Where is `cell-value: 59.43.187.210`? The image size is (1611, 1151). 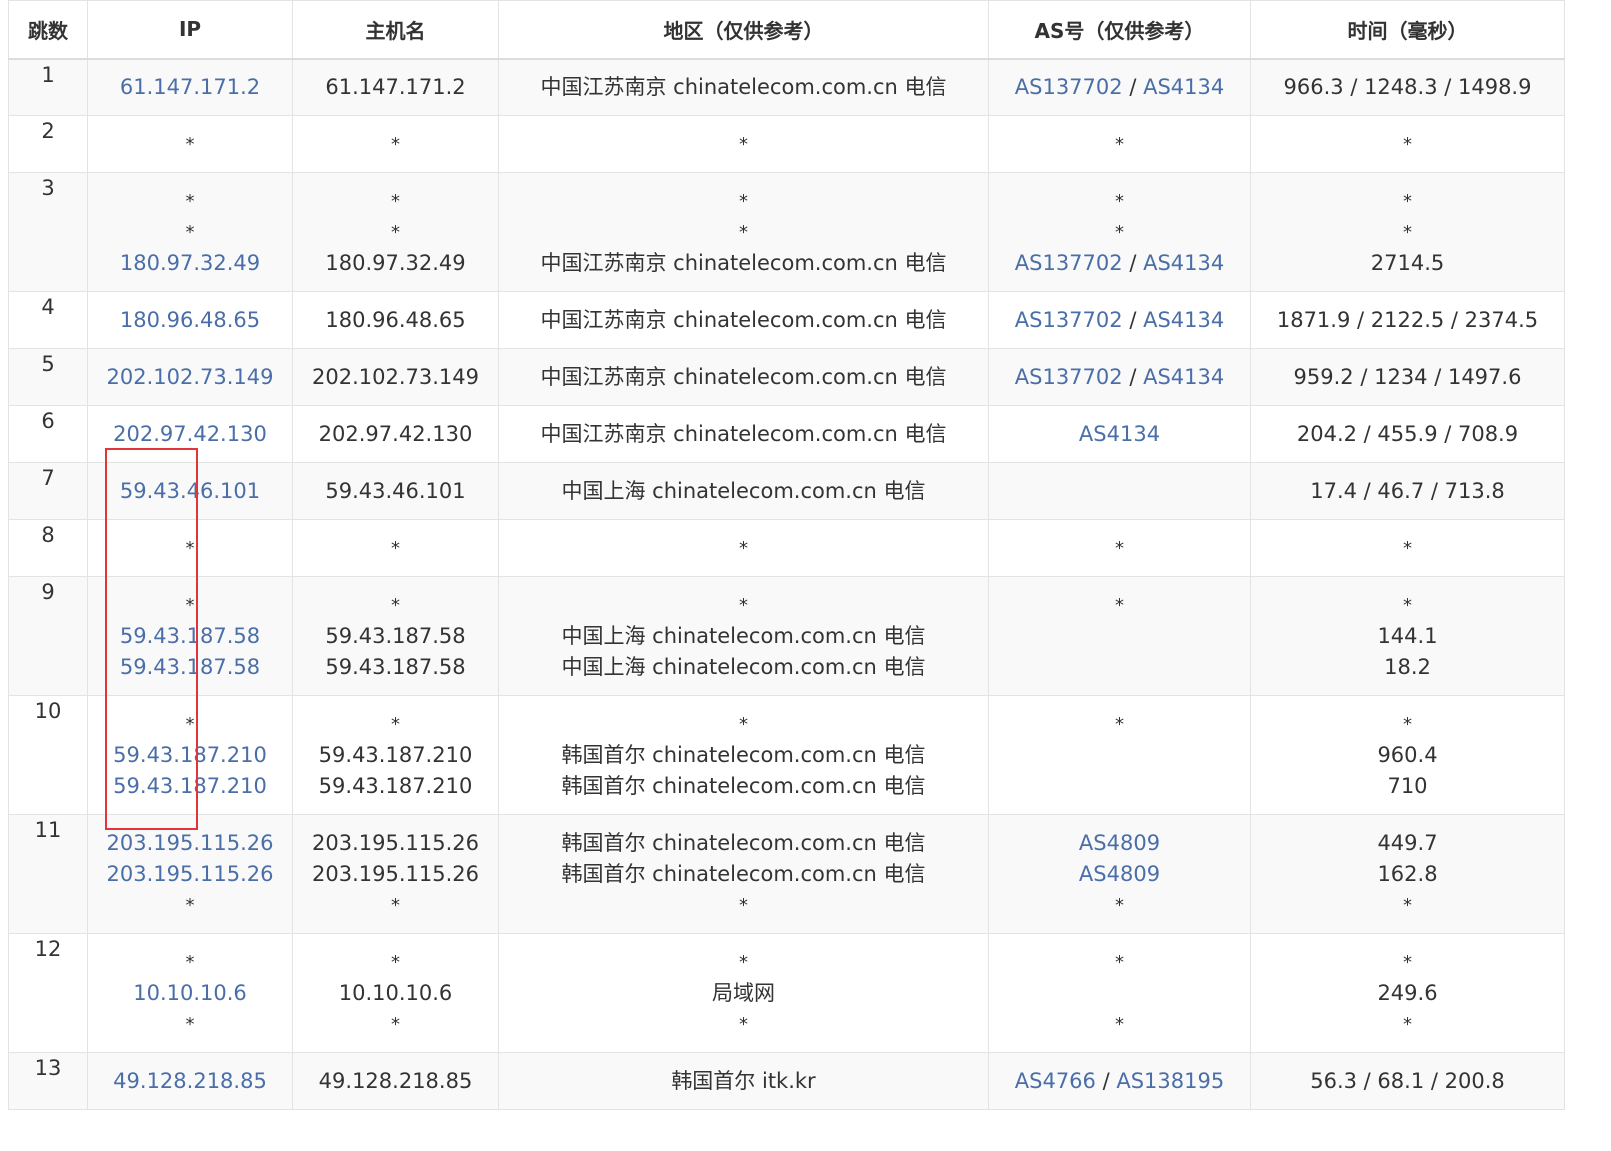 cell-value: 59.43.187.210 is located at coordinates (395, 754).